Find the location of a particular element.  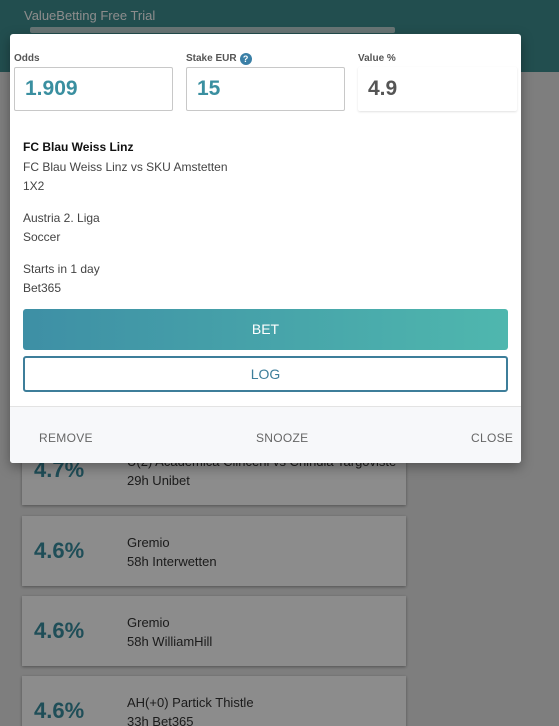

bookmaker-name: Bet365 is located at coordinates (42, 288).